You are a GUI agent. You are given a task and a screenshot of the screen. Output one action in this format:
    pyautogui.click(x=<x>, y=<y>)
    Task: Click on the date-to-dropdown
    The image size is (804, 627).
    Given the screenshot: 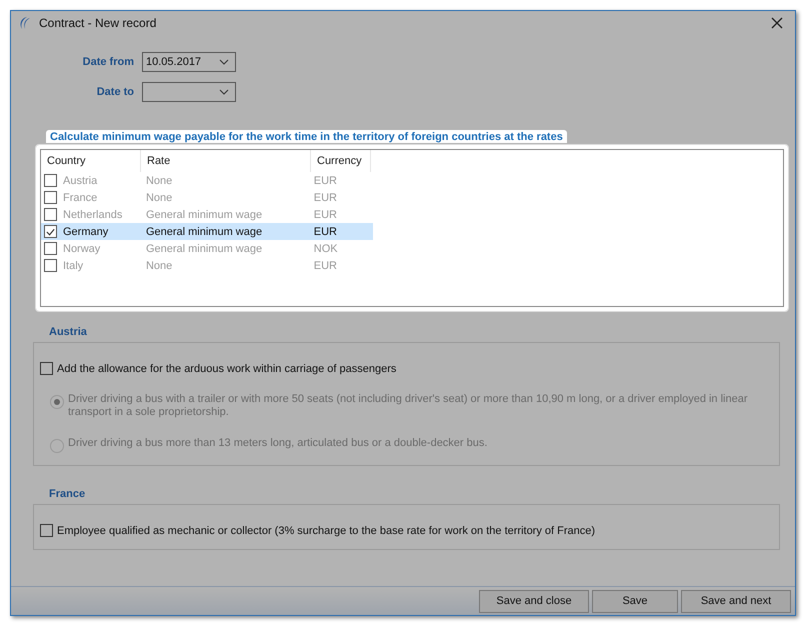 What is the action you would take?
    pyautogui.click(x=189, y=92)
    